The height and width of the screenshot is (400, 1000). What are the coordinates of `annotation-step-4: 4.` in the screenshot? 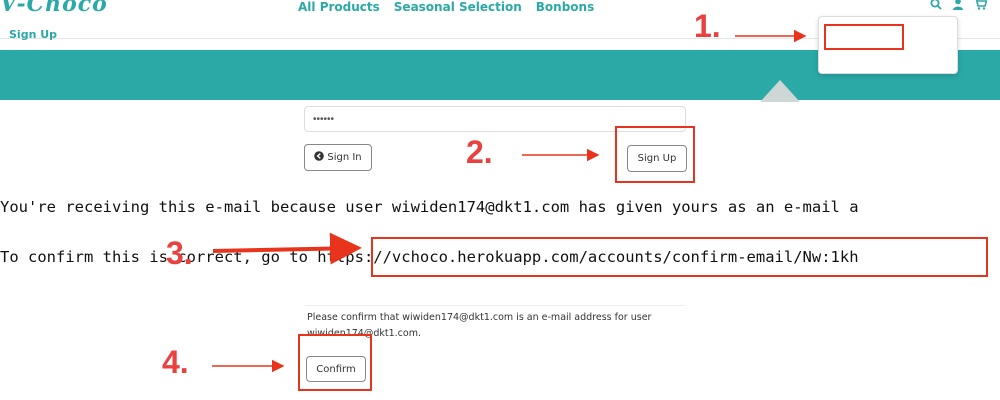 It's located at (175, 362).